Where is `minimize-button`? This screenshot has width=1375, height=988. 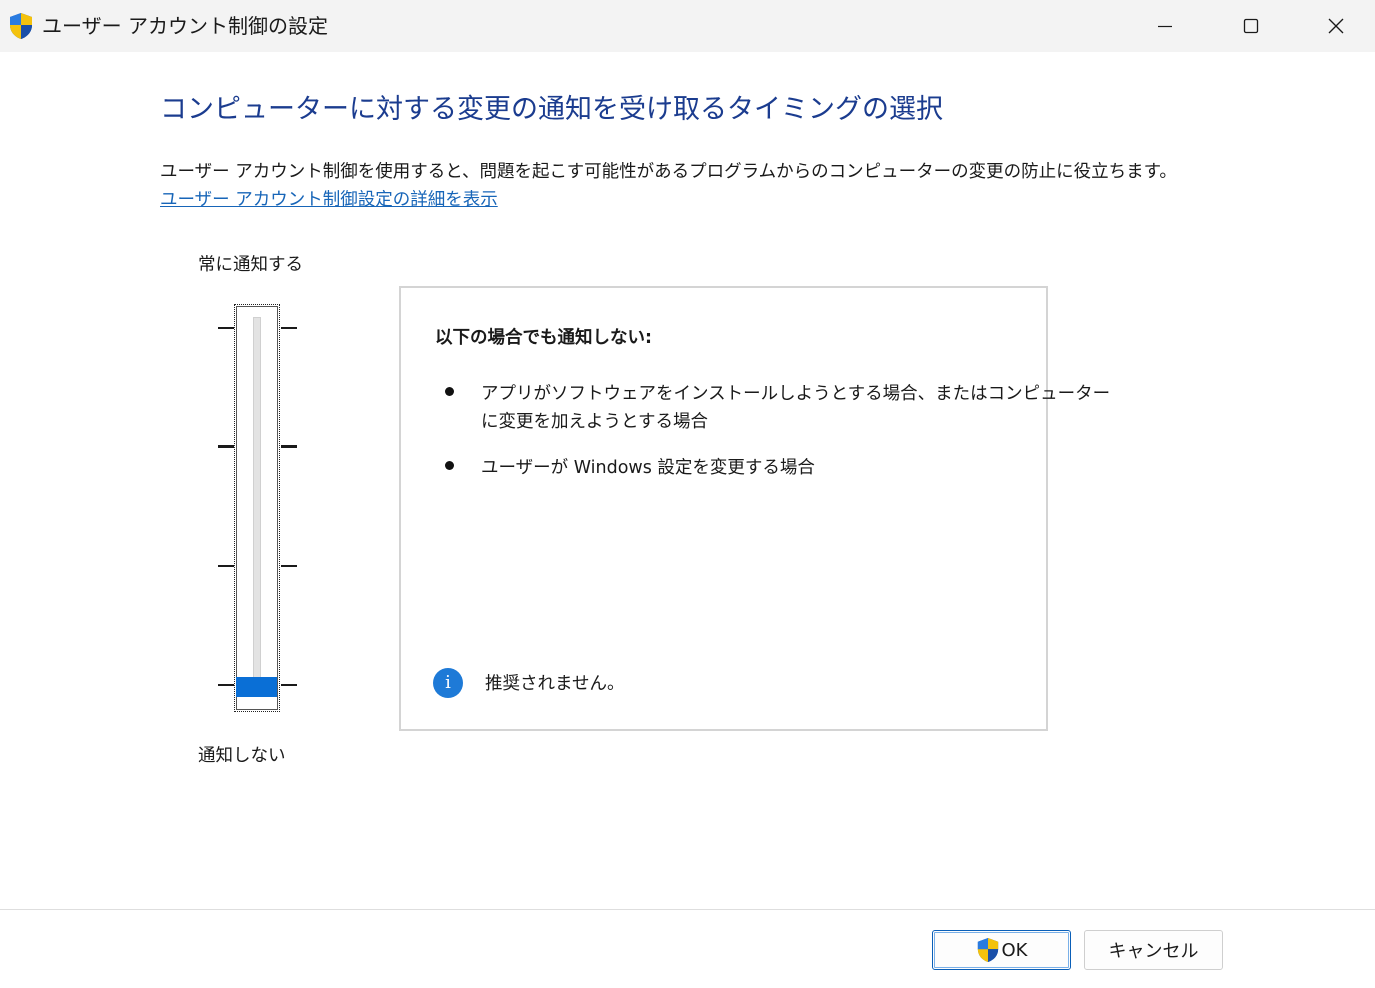 minimize-button is located at coordinates (1165, 26).